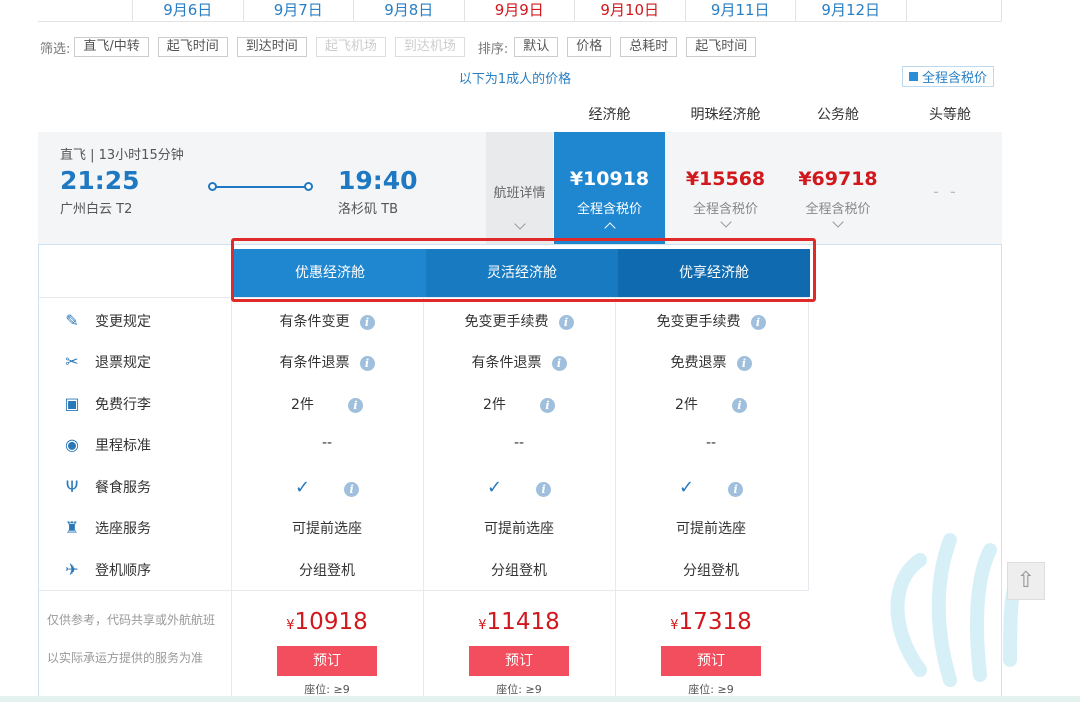  I want to click on price-business-value: ¥69718, so click(838, 179).